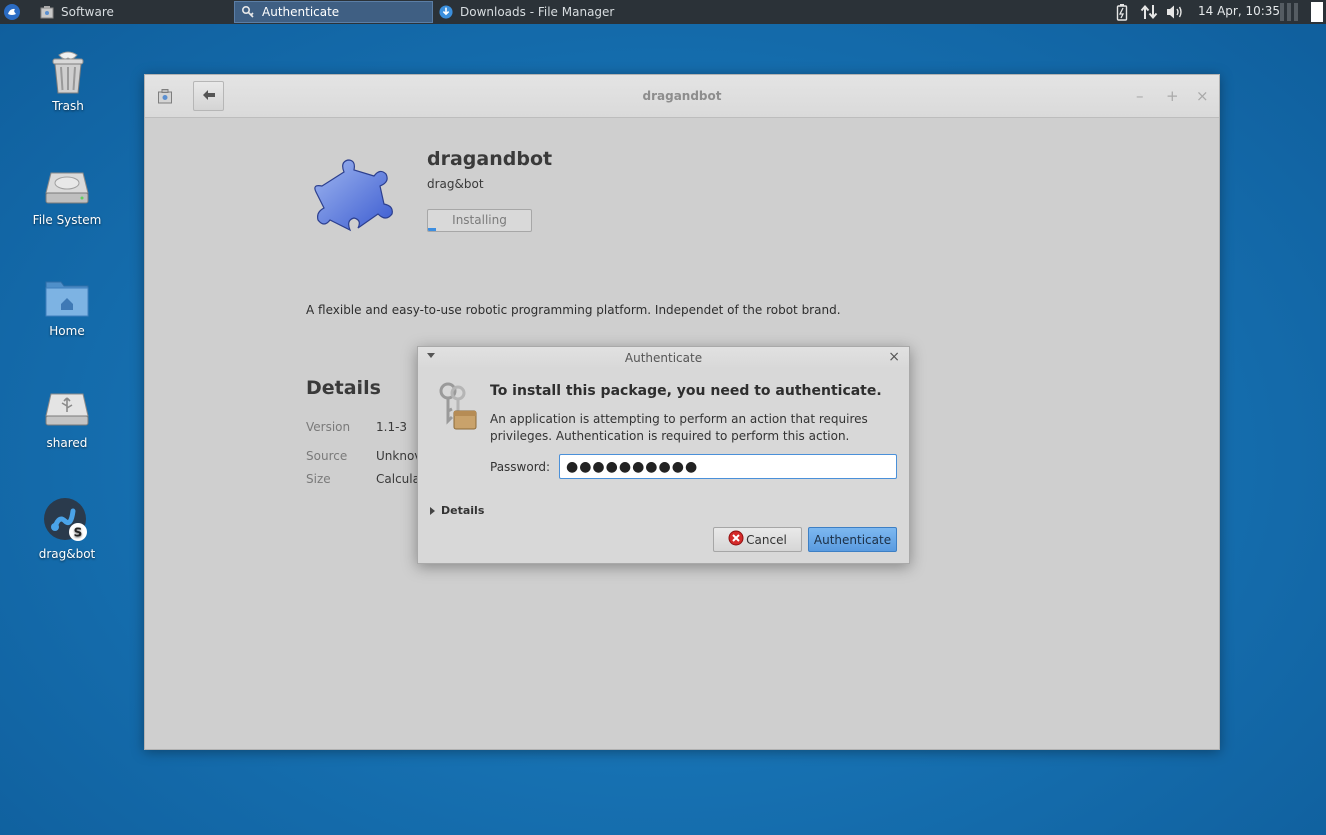 Image resolution: width=1326 pixels, height=835 pixels. I want to click on installing-button: Installing, so click(479, 220).